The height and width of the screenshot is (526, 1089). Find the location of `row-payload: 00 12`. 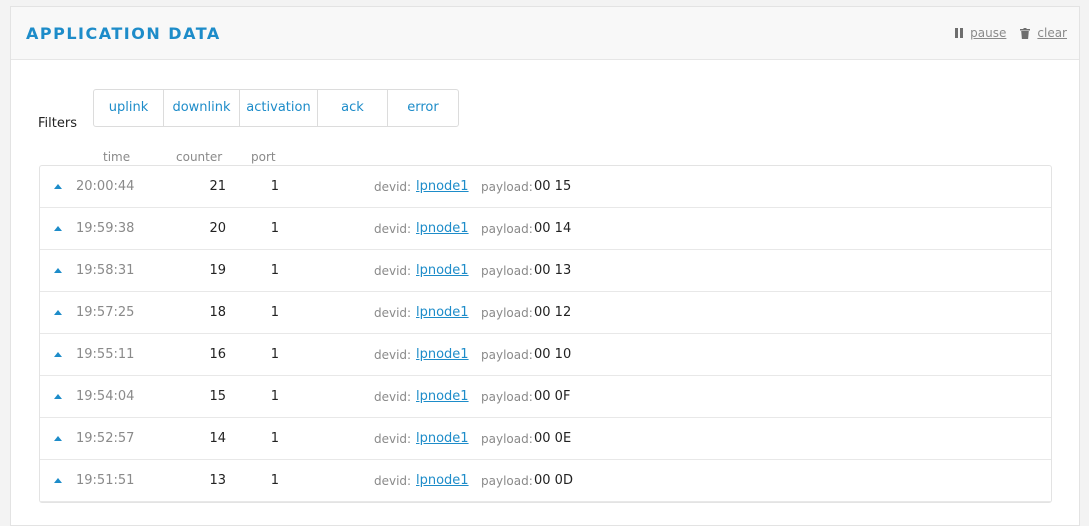

row-payload: 00 12 is located at coordinates (553, 312).